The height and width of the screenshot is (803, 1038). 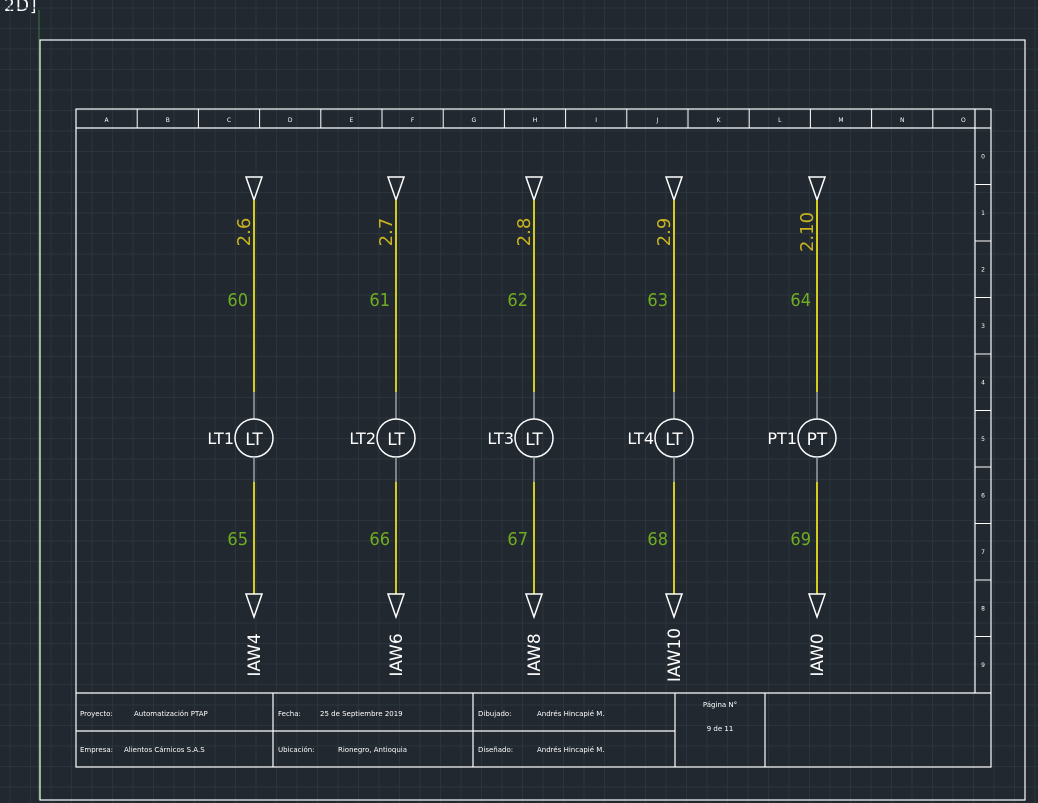 I want to click on wire-number-top: 61, so click(x=379, y=300).